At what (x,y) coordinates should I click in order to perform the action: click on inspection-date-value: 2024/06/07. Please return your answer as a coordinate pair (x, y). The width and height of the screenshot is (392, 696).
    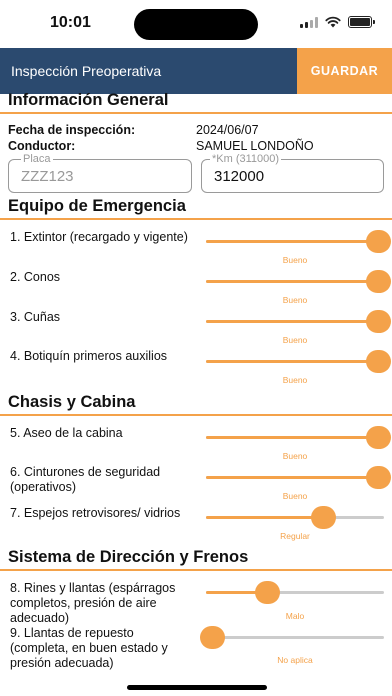
    Looking at the image, I should click on (227, 130).